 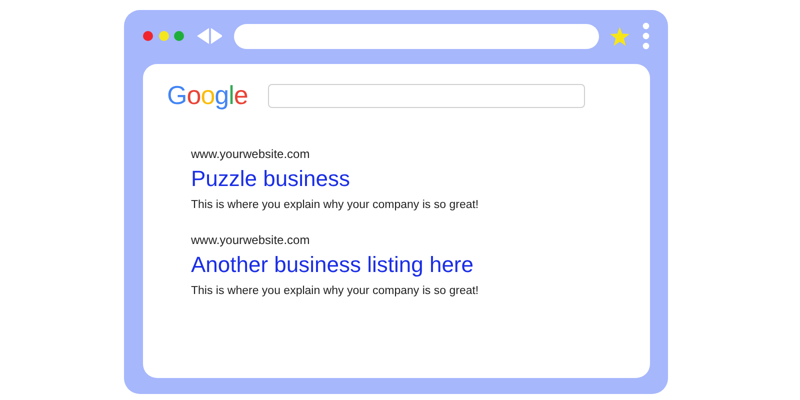 I want to click on back-icon, so click(x=203, y=36).